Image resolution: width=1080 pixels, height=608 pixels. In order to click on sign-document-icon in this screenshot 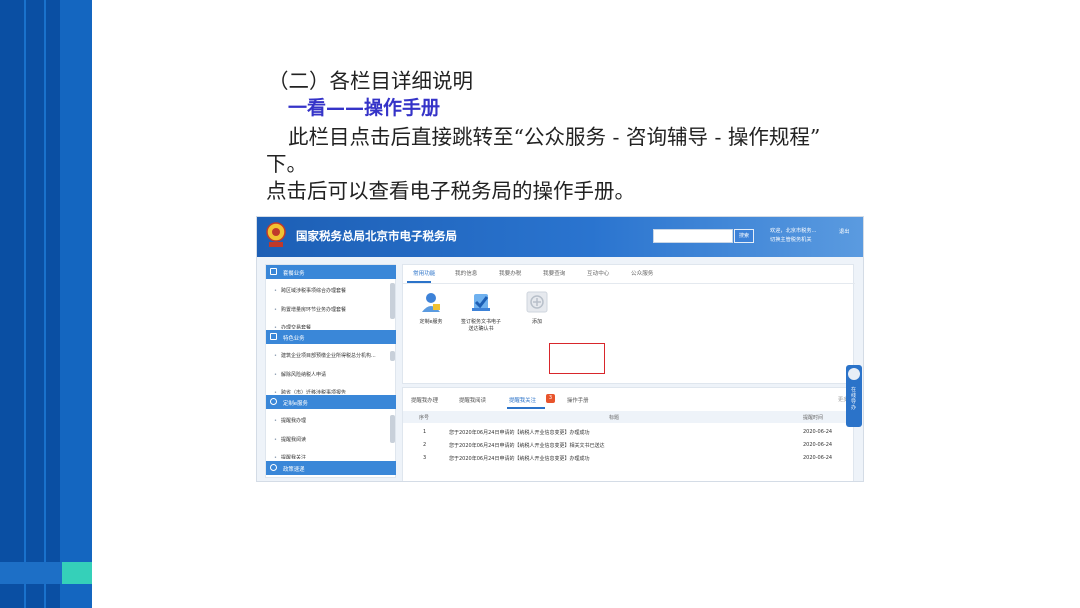, I will do `click(481, 302)`.